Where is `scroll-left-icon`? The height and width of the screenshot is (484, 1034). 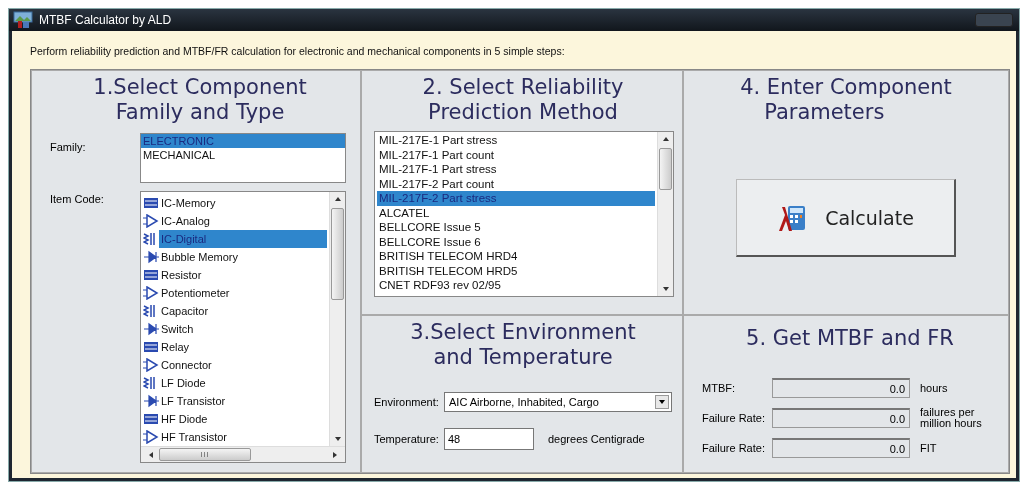
scroll-left-icon is located at coordinates (151, 454).